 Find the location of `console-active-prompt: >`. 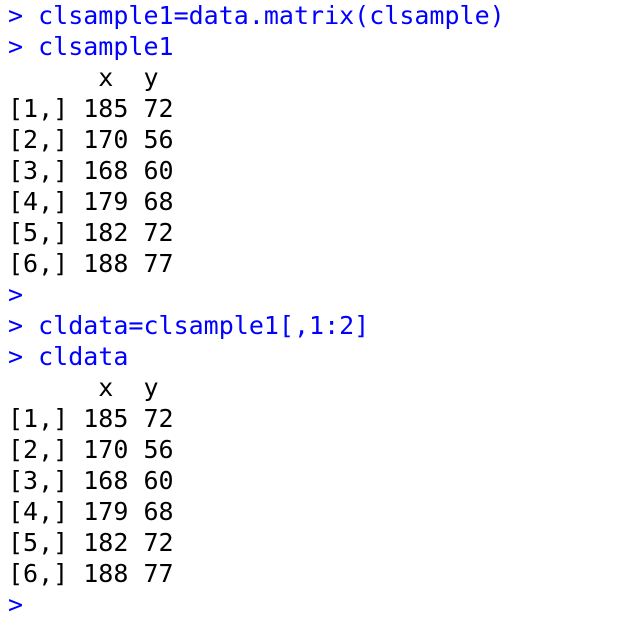

console-active-prompt: > is located at coordinates (318, 604).